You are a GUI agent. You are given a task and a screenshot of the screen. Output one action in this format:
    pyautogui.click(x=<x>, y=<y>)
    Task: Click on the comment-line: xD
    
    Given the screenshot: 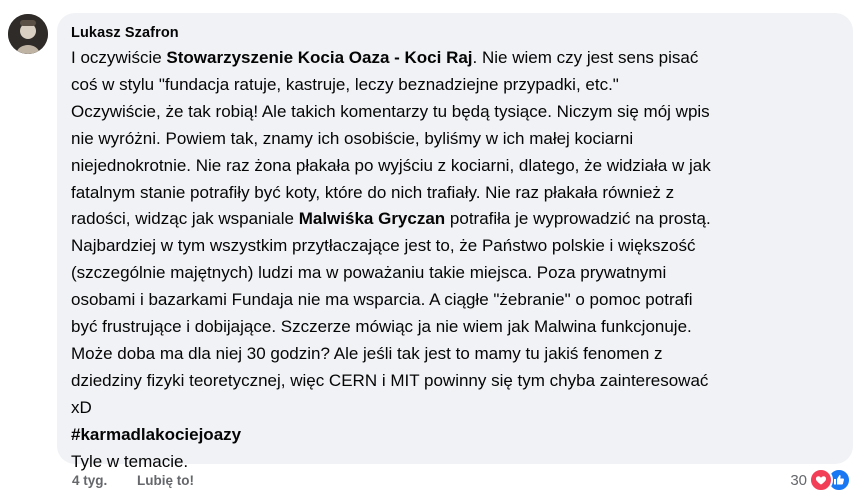 What is the action you would take?
    pyautogui.click(x=81, y=407)
    